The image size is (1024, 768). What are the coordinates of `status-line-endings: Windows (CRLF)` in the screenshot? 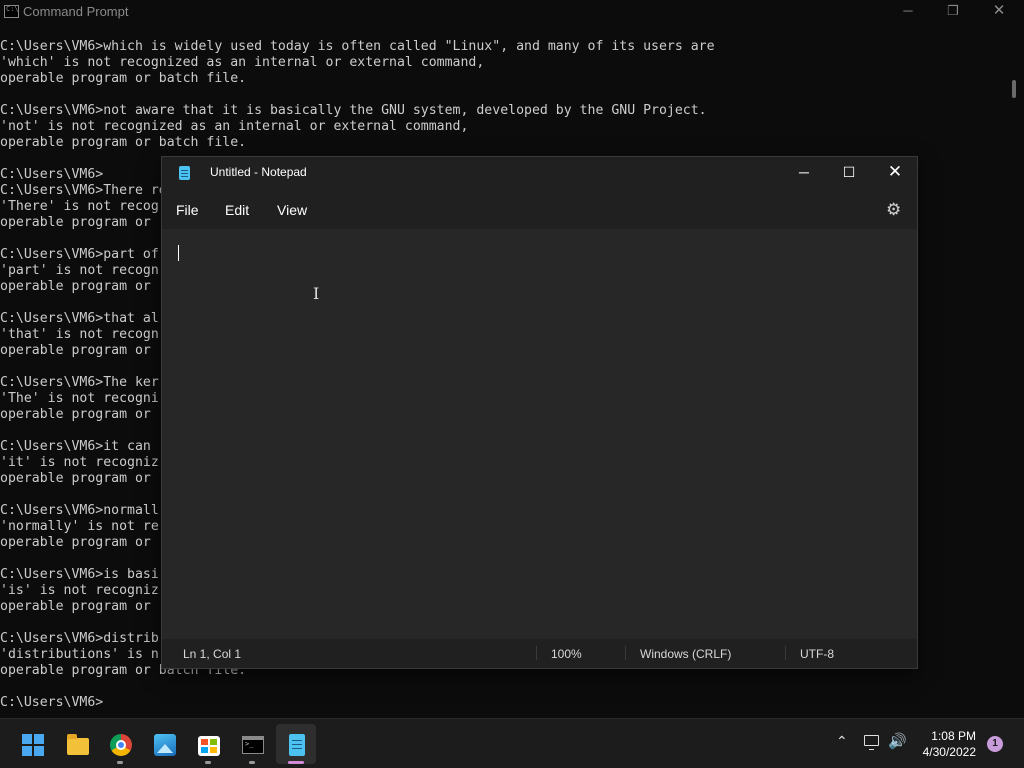 It's located at (686, 654).